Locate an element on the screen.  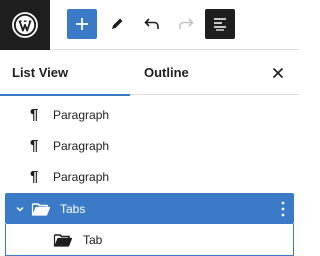
undo-icon is located at coordinates (151, 23).